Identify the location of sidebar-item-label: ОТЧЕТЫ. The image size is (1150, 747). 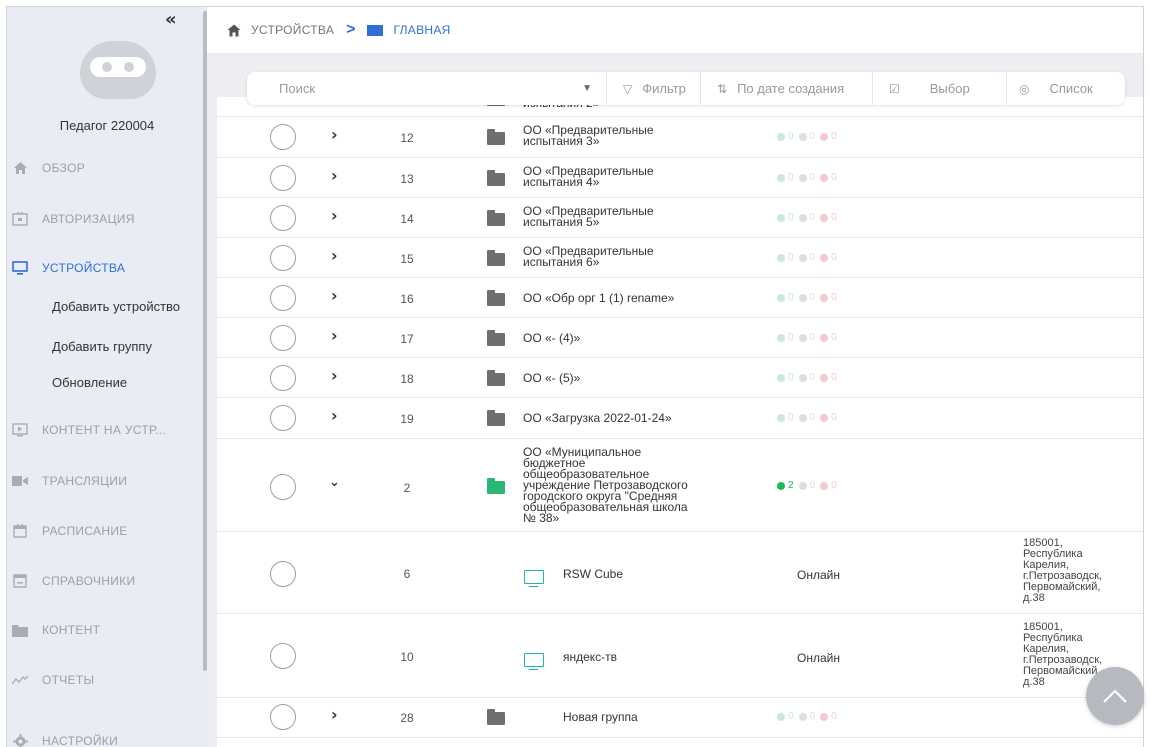
(68, 680).